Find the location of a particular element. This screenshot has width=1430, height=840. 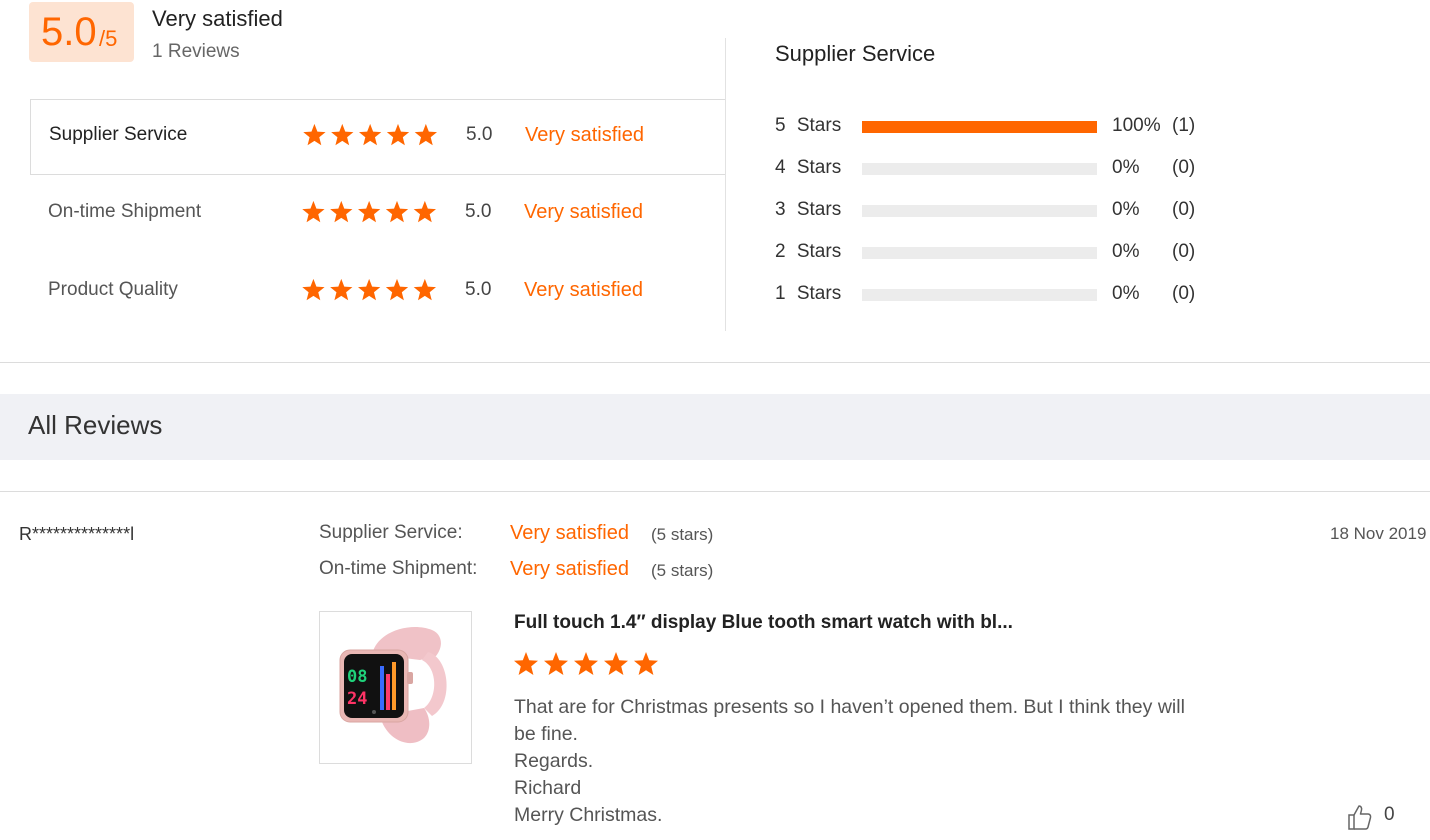

distribution-label: 2 Stars is located at coordinates (808, 251).